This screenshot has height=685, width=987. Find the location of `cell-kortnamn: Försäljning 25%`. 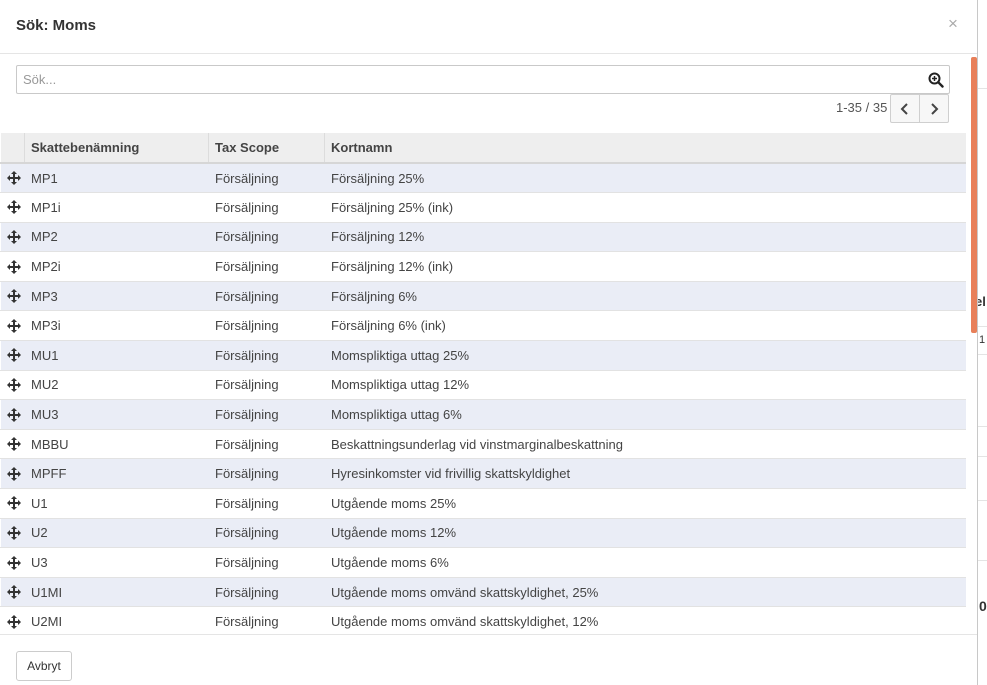

cell-kortnamn: Försäljning 25% is located at coordinates (645, 178).